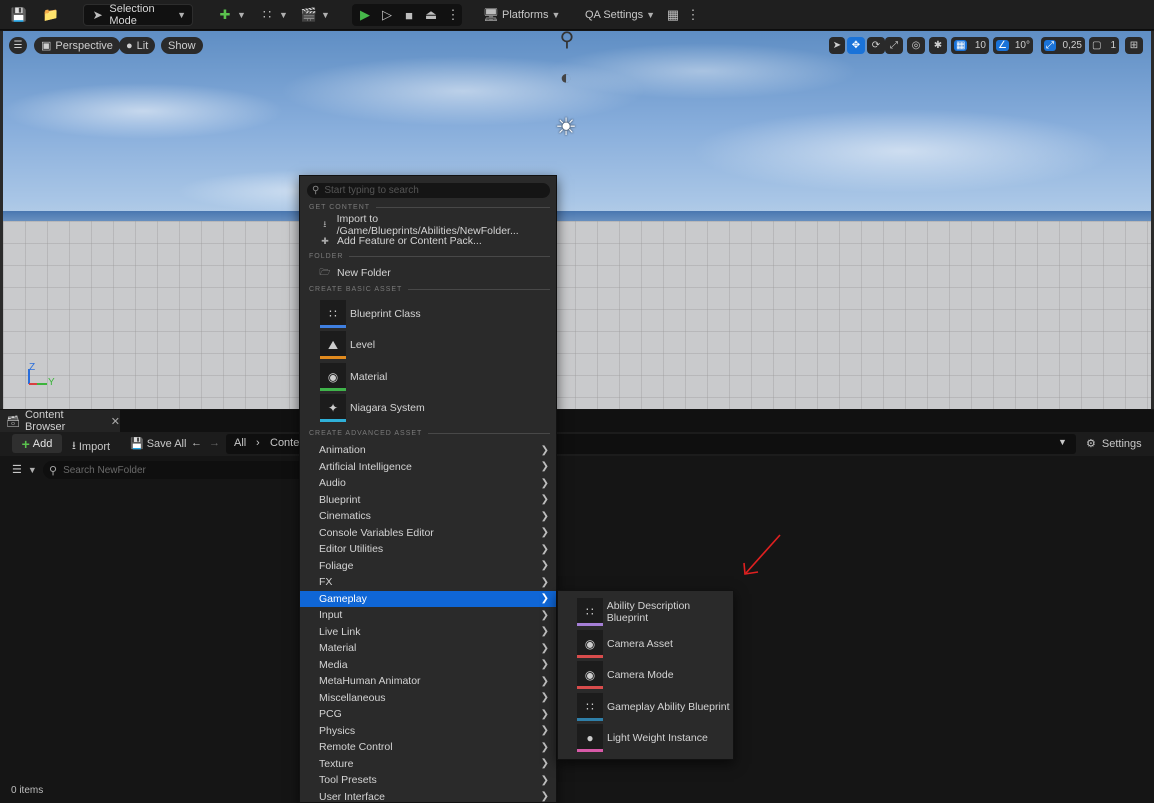 This screenshot has height=803, width=1154. I want to click on annotation-arrow-icon, so click(762, 554).